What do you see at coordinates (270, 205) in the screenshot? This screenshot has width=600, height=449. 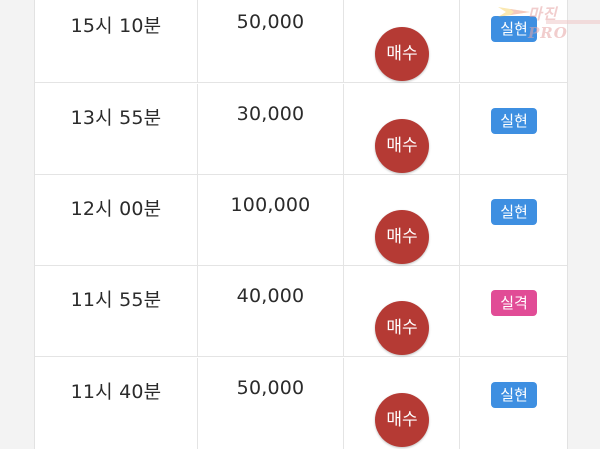 I see `row-amount: 100,000` at bounding box center [270, 205].